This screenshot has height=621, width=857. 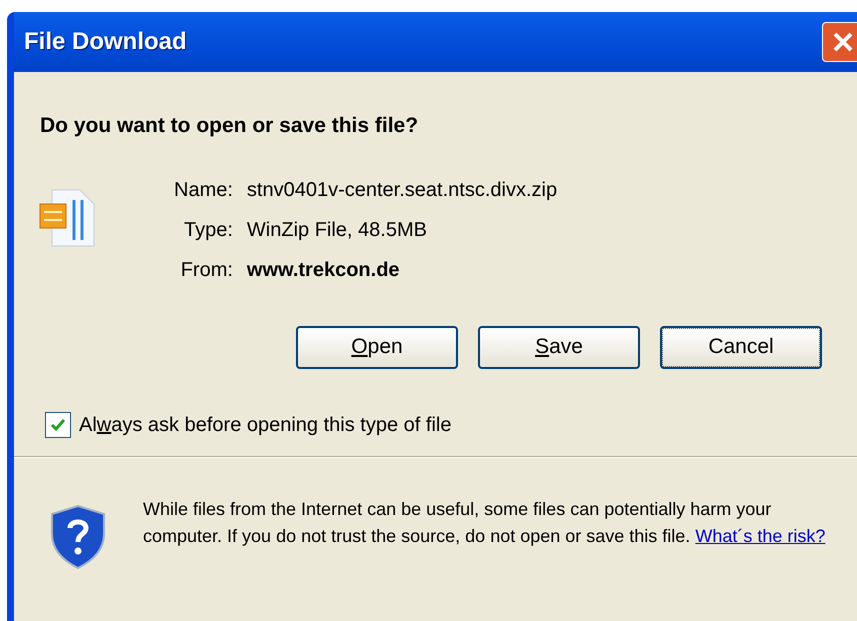 What do you see at coordinates (741, 347) in the screenshot?
I see `dialog-button: Cancel` at bounding box center [741, 347].